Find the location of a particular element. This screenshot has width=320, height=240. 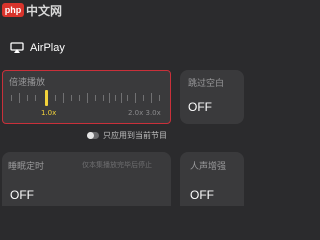

sleep-timer-hint: 仅本集播放完毕后停止 is located at coordinates (117, 165).